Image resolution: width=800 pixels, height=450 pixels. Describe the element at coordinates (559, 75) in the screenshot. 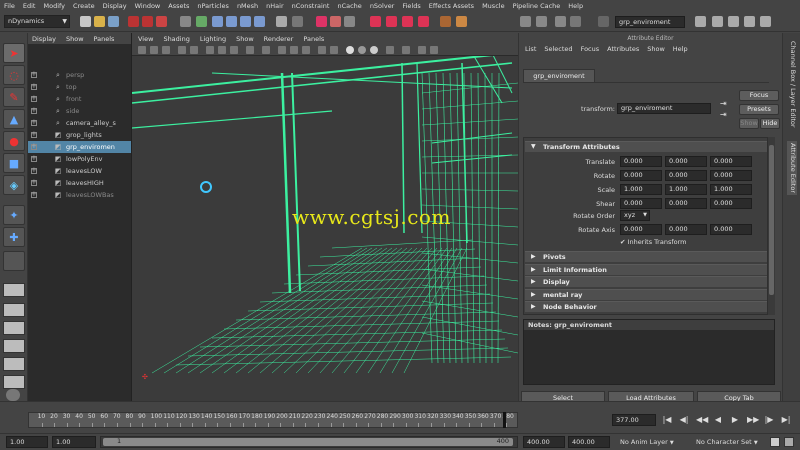

I see `tab-grp-enviroment: grp_enviroment` at that location.